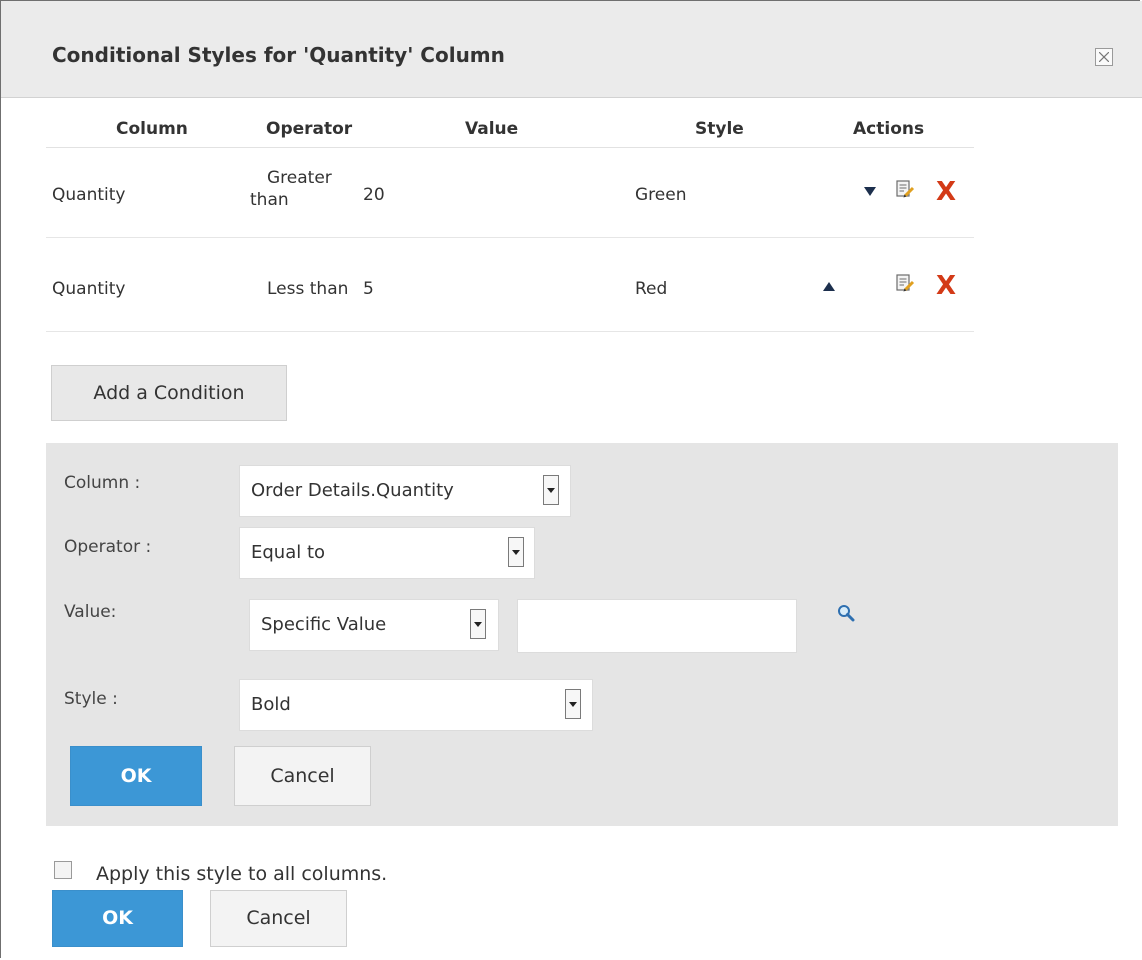  Describe the element at coordinates (510, 331) in the screenshot. I see `table-bottom-border` at that location.